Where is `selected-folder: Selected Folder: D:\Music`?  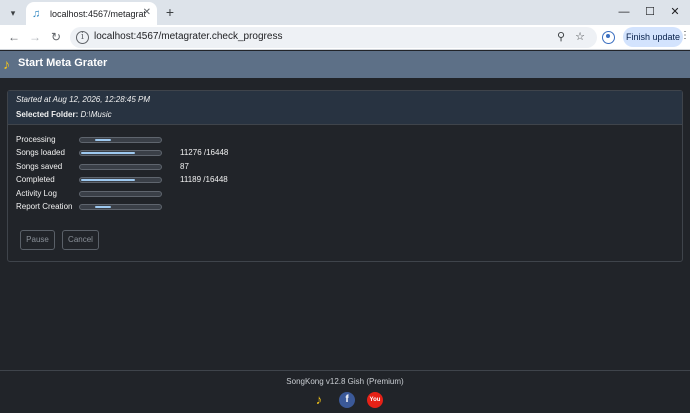 selected-folder: Selected Folder: D:\Music is located at coordinates (64, 114).